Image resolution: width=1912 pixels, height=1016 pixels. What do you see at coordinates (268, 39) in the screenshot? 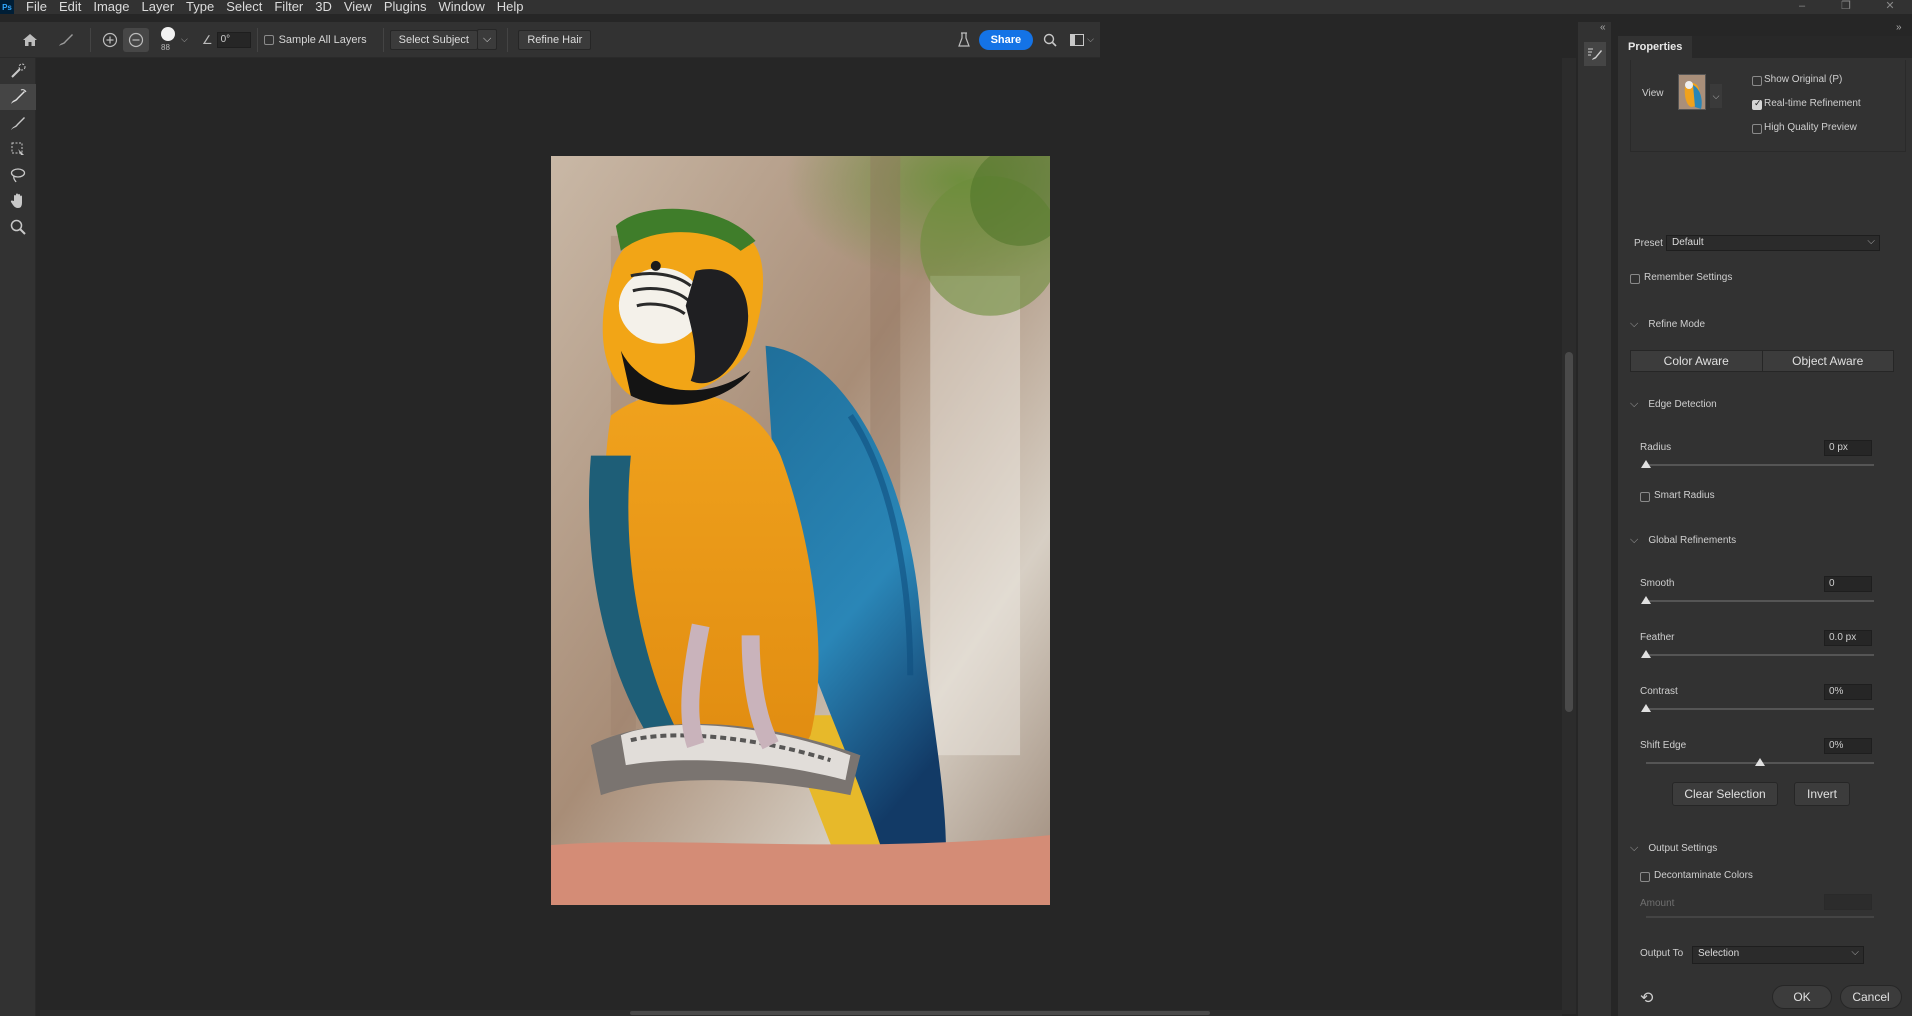
I see `sample-all-layers-checkbox` at bounding box center [268, 39].